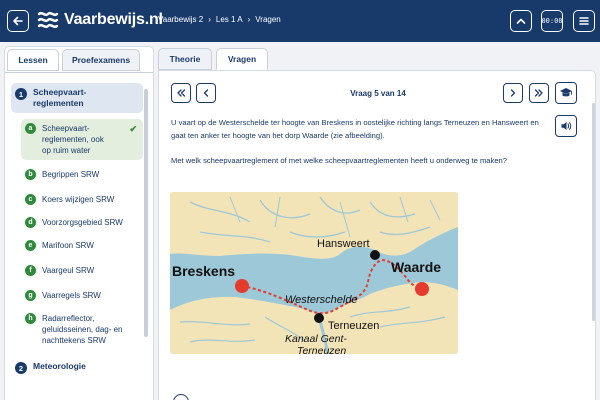  What do you see at coordinates (321, 349) in the screenshot?
I see `map-label-kanaal-line2: Terneuzen` at bounding box center [321, 349].